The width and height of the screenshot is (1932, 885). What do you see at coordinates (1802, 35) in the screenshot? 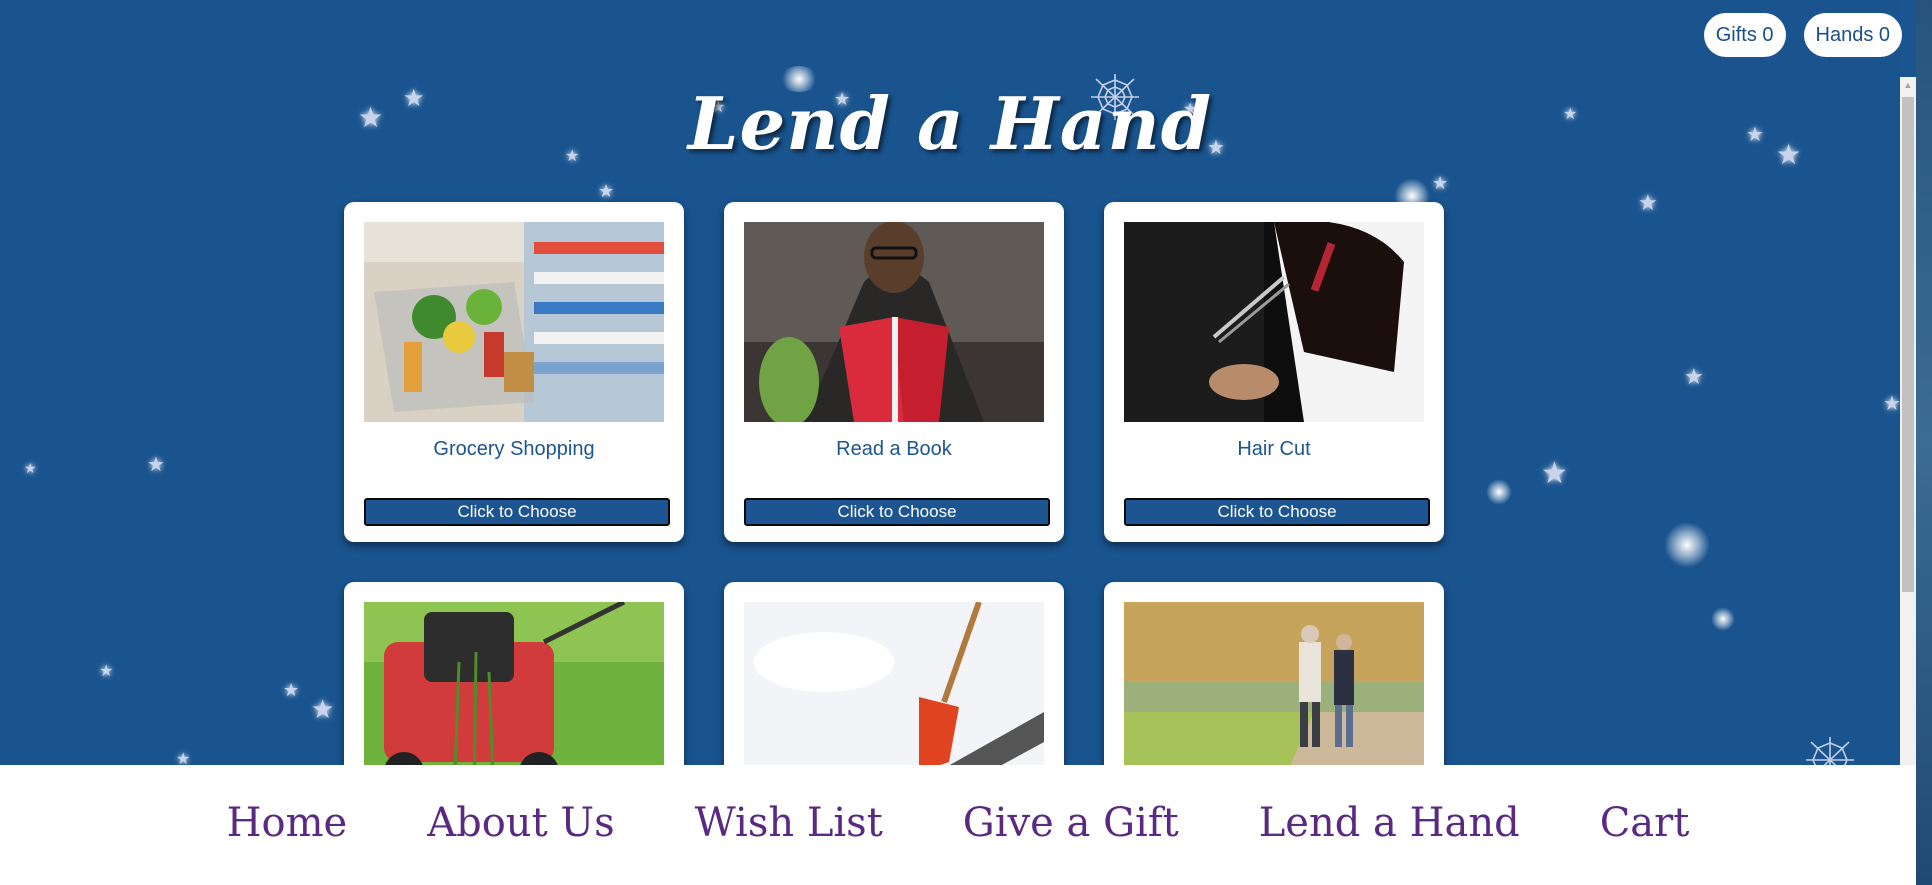
I see `counter-bar: Gifts 0 Hands 0` at bounding box center [1802, 35].